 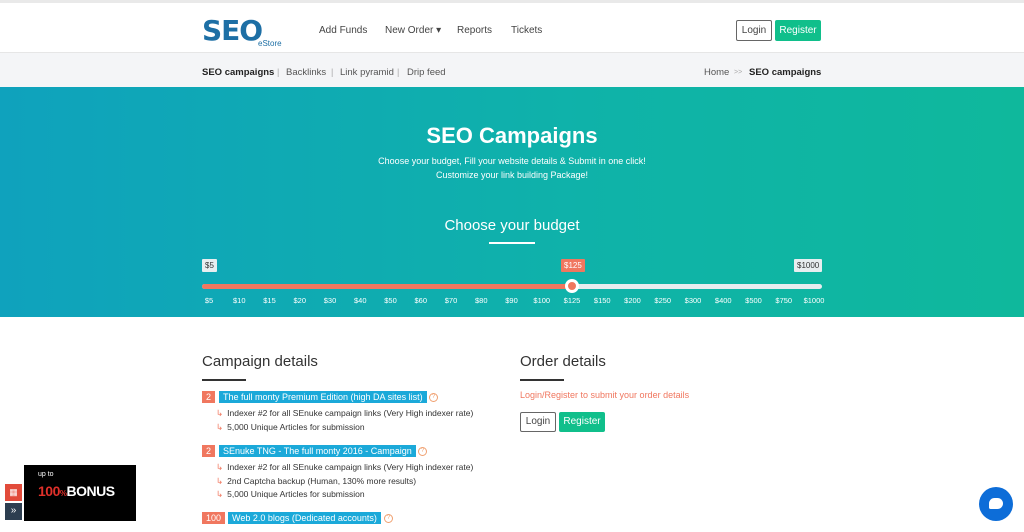 What do you see at coordinates (209, 300) in the screenshot?
I see `slider-tick-label: $5` at bounding box center [209, 300].